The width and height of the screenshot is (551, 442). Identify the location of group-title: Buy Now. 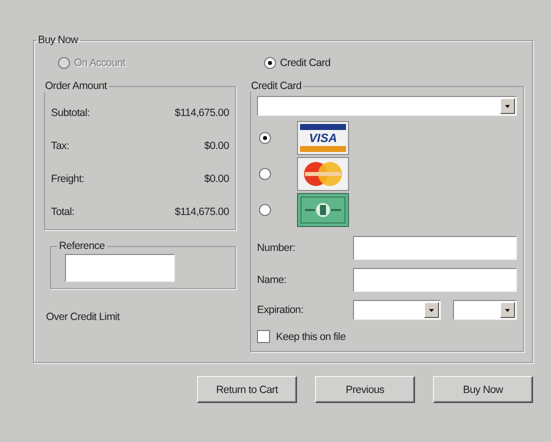
(58, 40).